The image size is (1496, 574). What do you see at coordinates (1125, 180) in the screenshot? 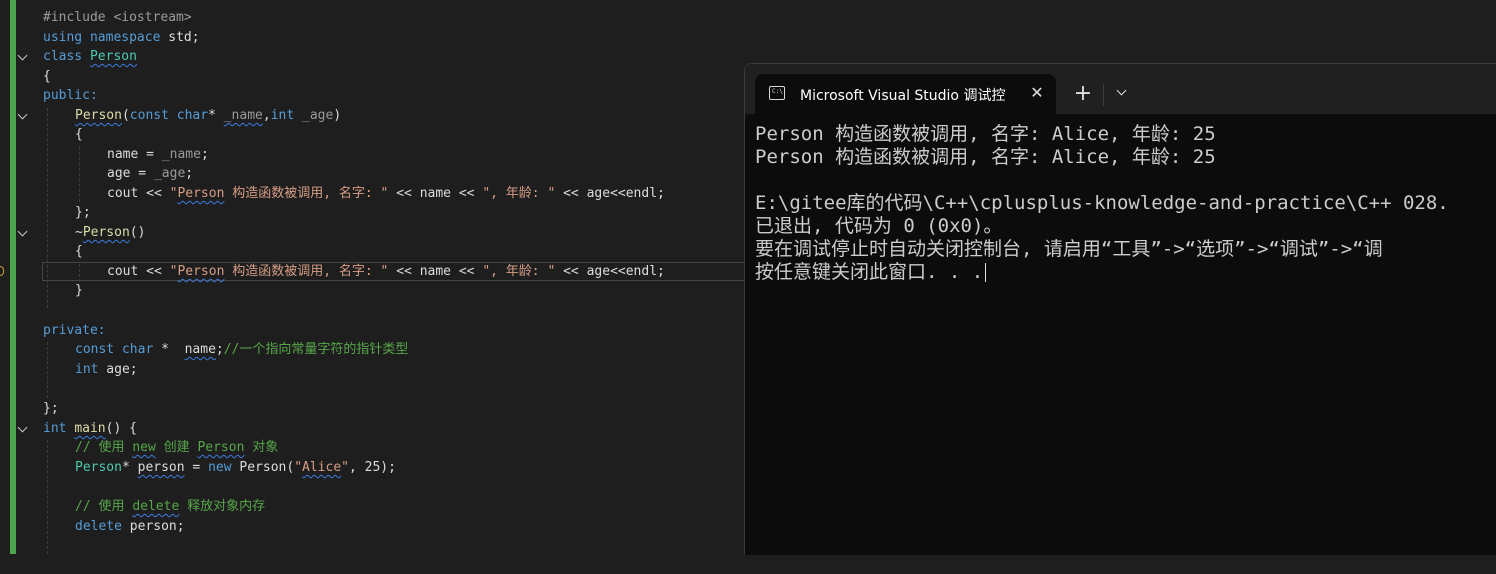
I see `output-blank-line` at bounding box center [1125, 180].